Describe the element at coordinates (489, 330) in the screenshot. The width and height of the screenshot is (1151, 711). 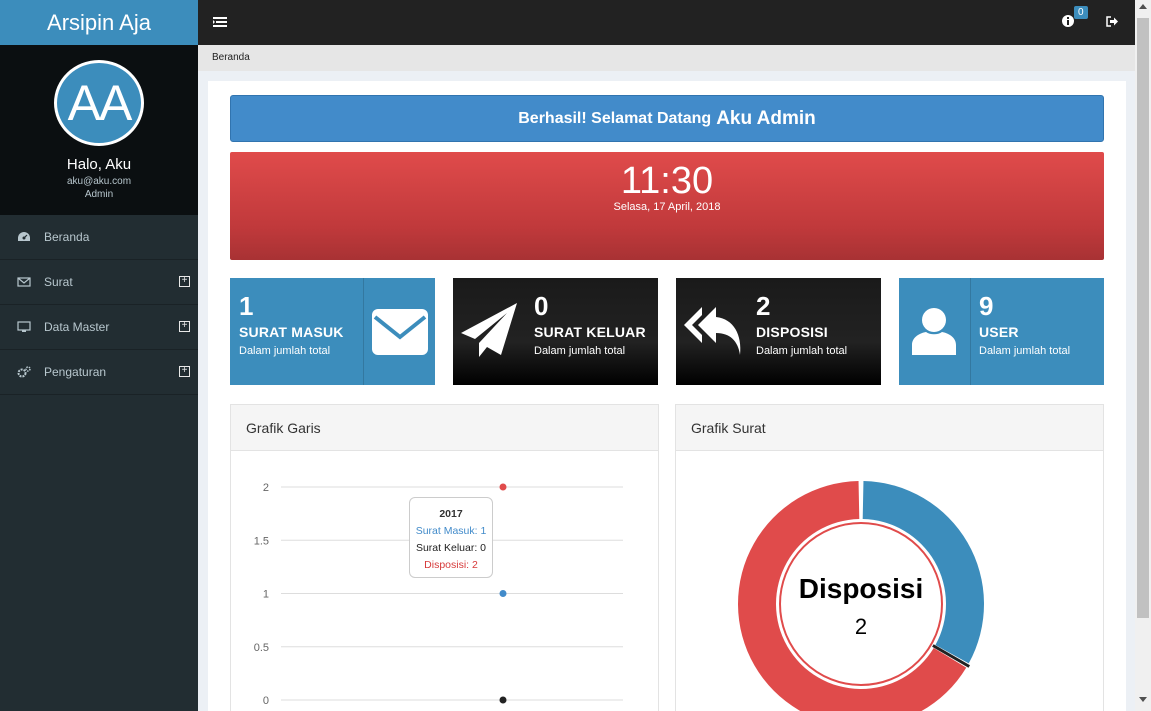
I see `paper-plane-icon` at that location.